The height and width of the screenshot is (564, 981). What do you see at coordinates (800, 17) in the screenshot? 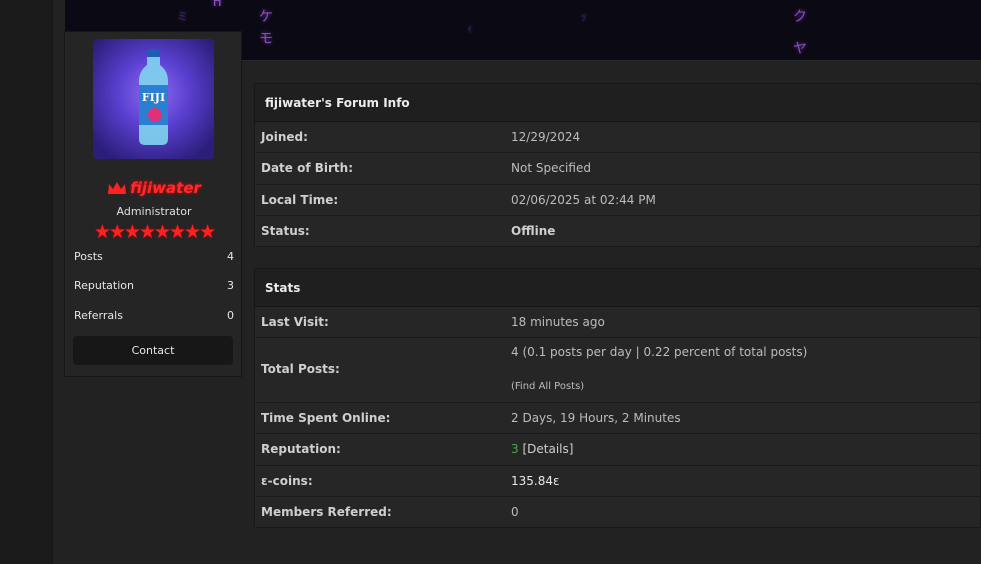
I see `banner-glyph: ク` at bounding box center [800, 17].